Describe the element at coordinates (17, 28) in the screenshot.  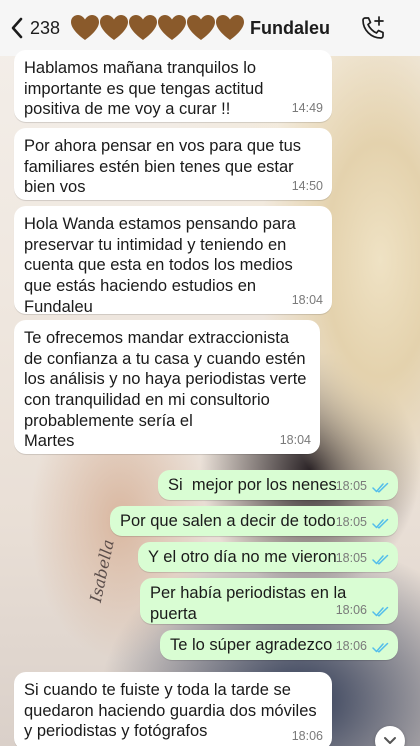
I see `chevron-left-icon` at that location.